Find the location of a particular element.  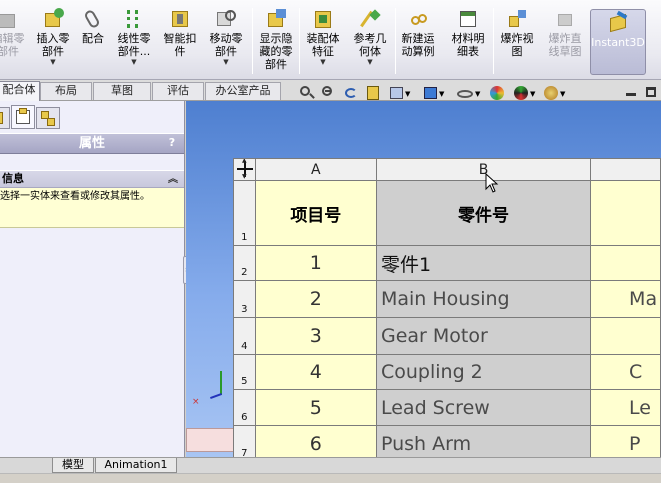

apply-scene-icon: ▼ is located at coordinates (523, 93).